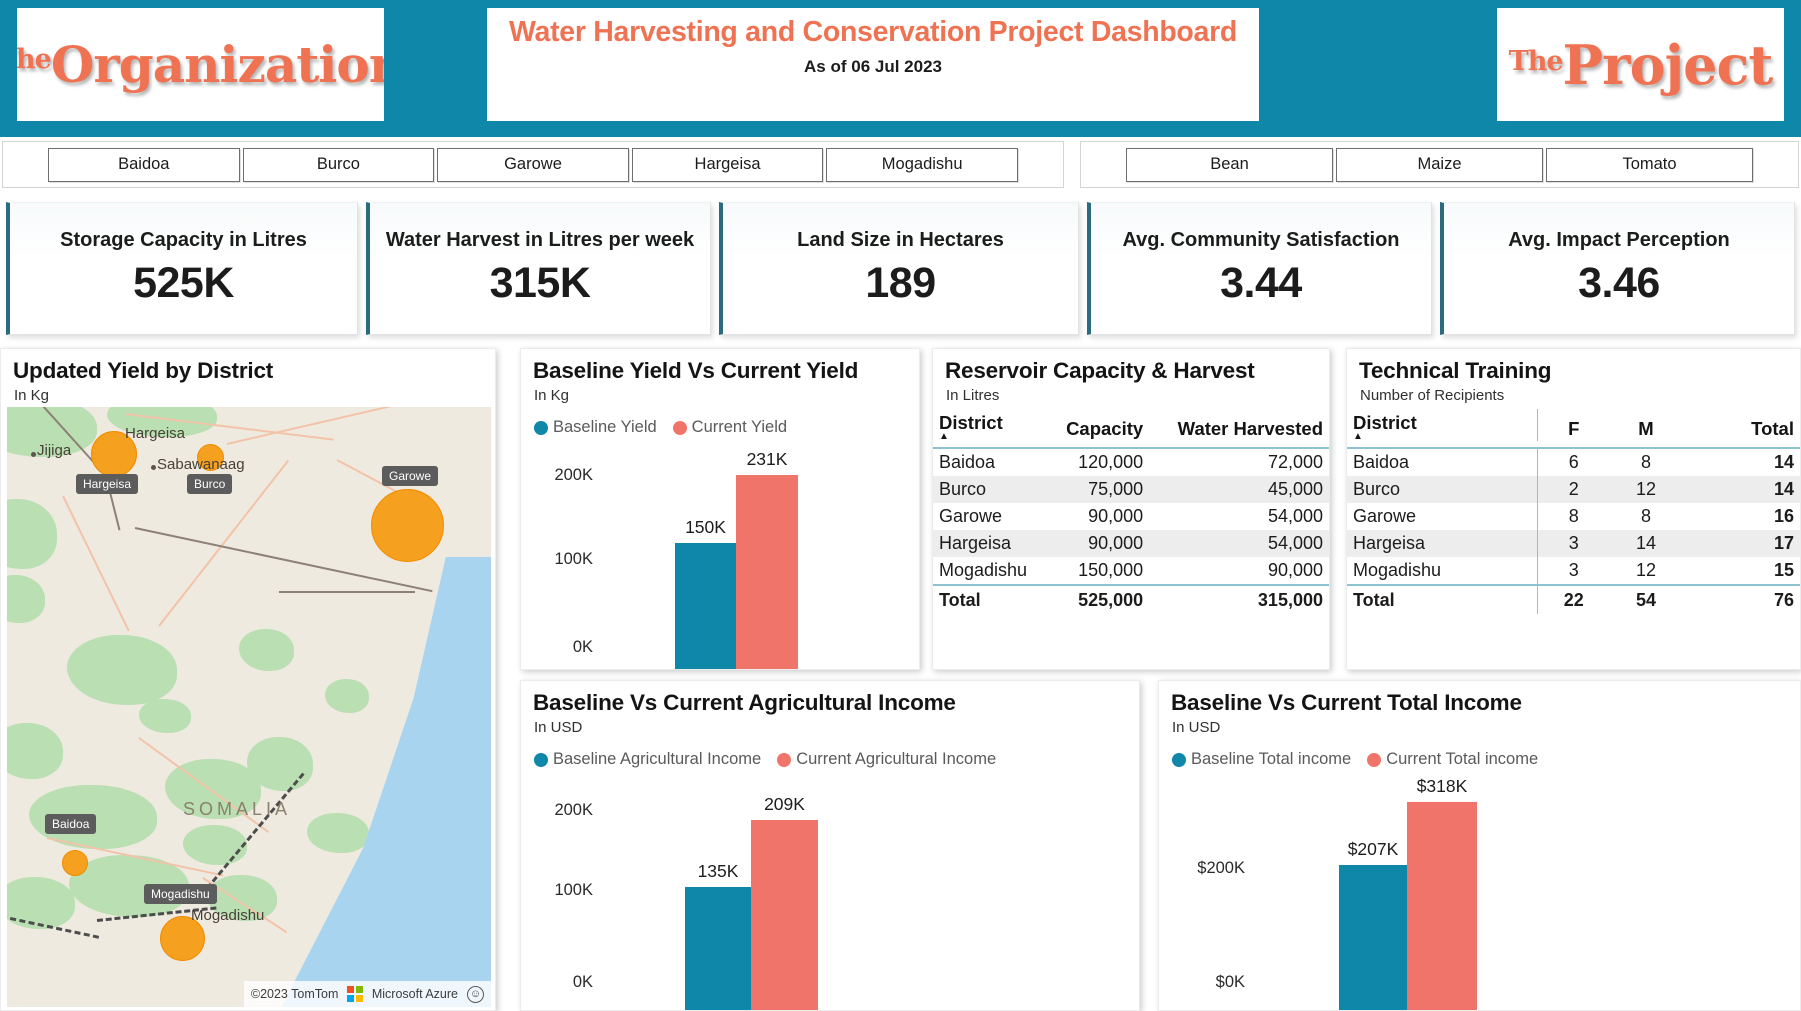 The height and width of the screenshot is (1011, 1801). Describe the element at coordinates (1573, 489) in the screenshot. I see `table-row: Burco 2 12 14` at that location.